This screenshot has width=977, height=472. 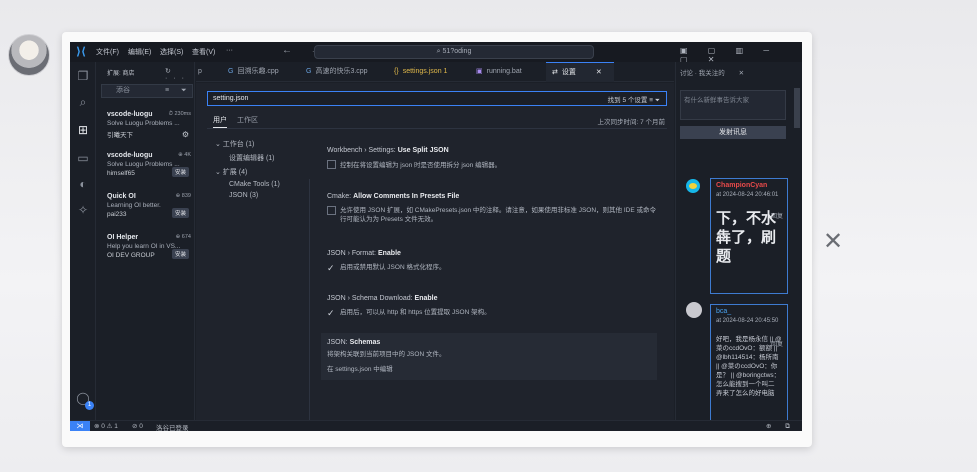 What do you see at coordinates (229, 50) in the screenshot?
I see `menu-more: ···` at bounding box center [229, 50].